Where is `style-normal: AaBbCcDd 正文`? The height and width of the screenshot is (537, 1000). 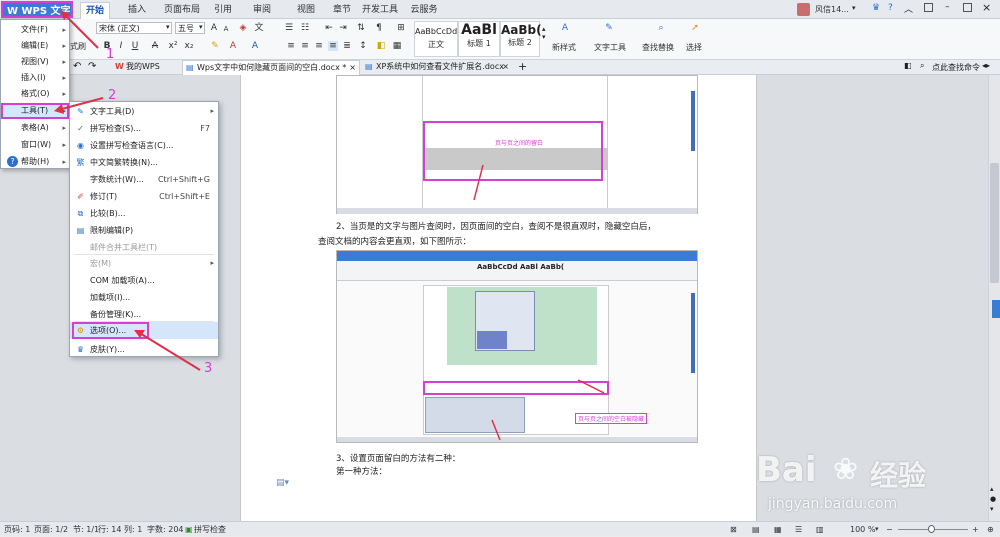
style-normal: AaBbCcDd 正文 is located at coordinates (436, 39).